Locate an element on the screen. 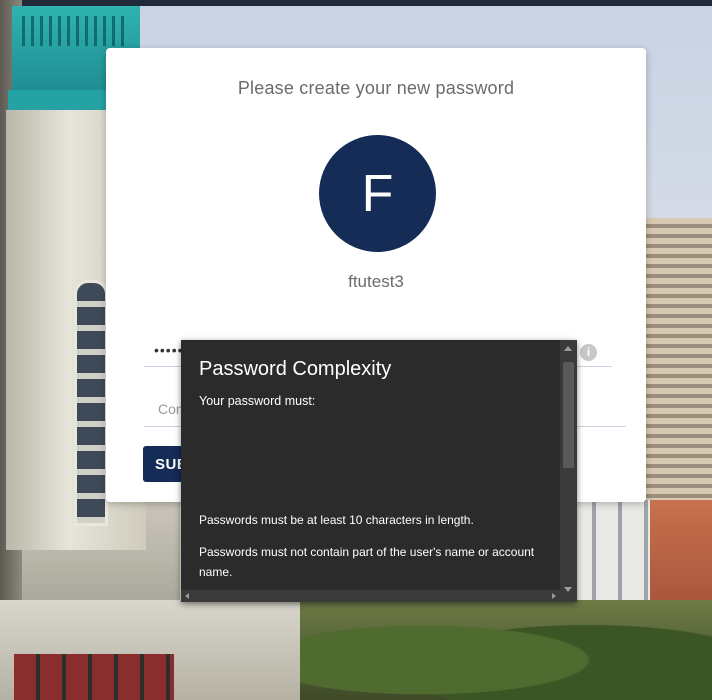  scroll-down-arrow-icon is located at coordinates (568, 589).